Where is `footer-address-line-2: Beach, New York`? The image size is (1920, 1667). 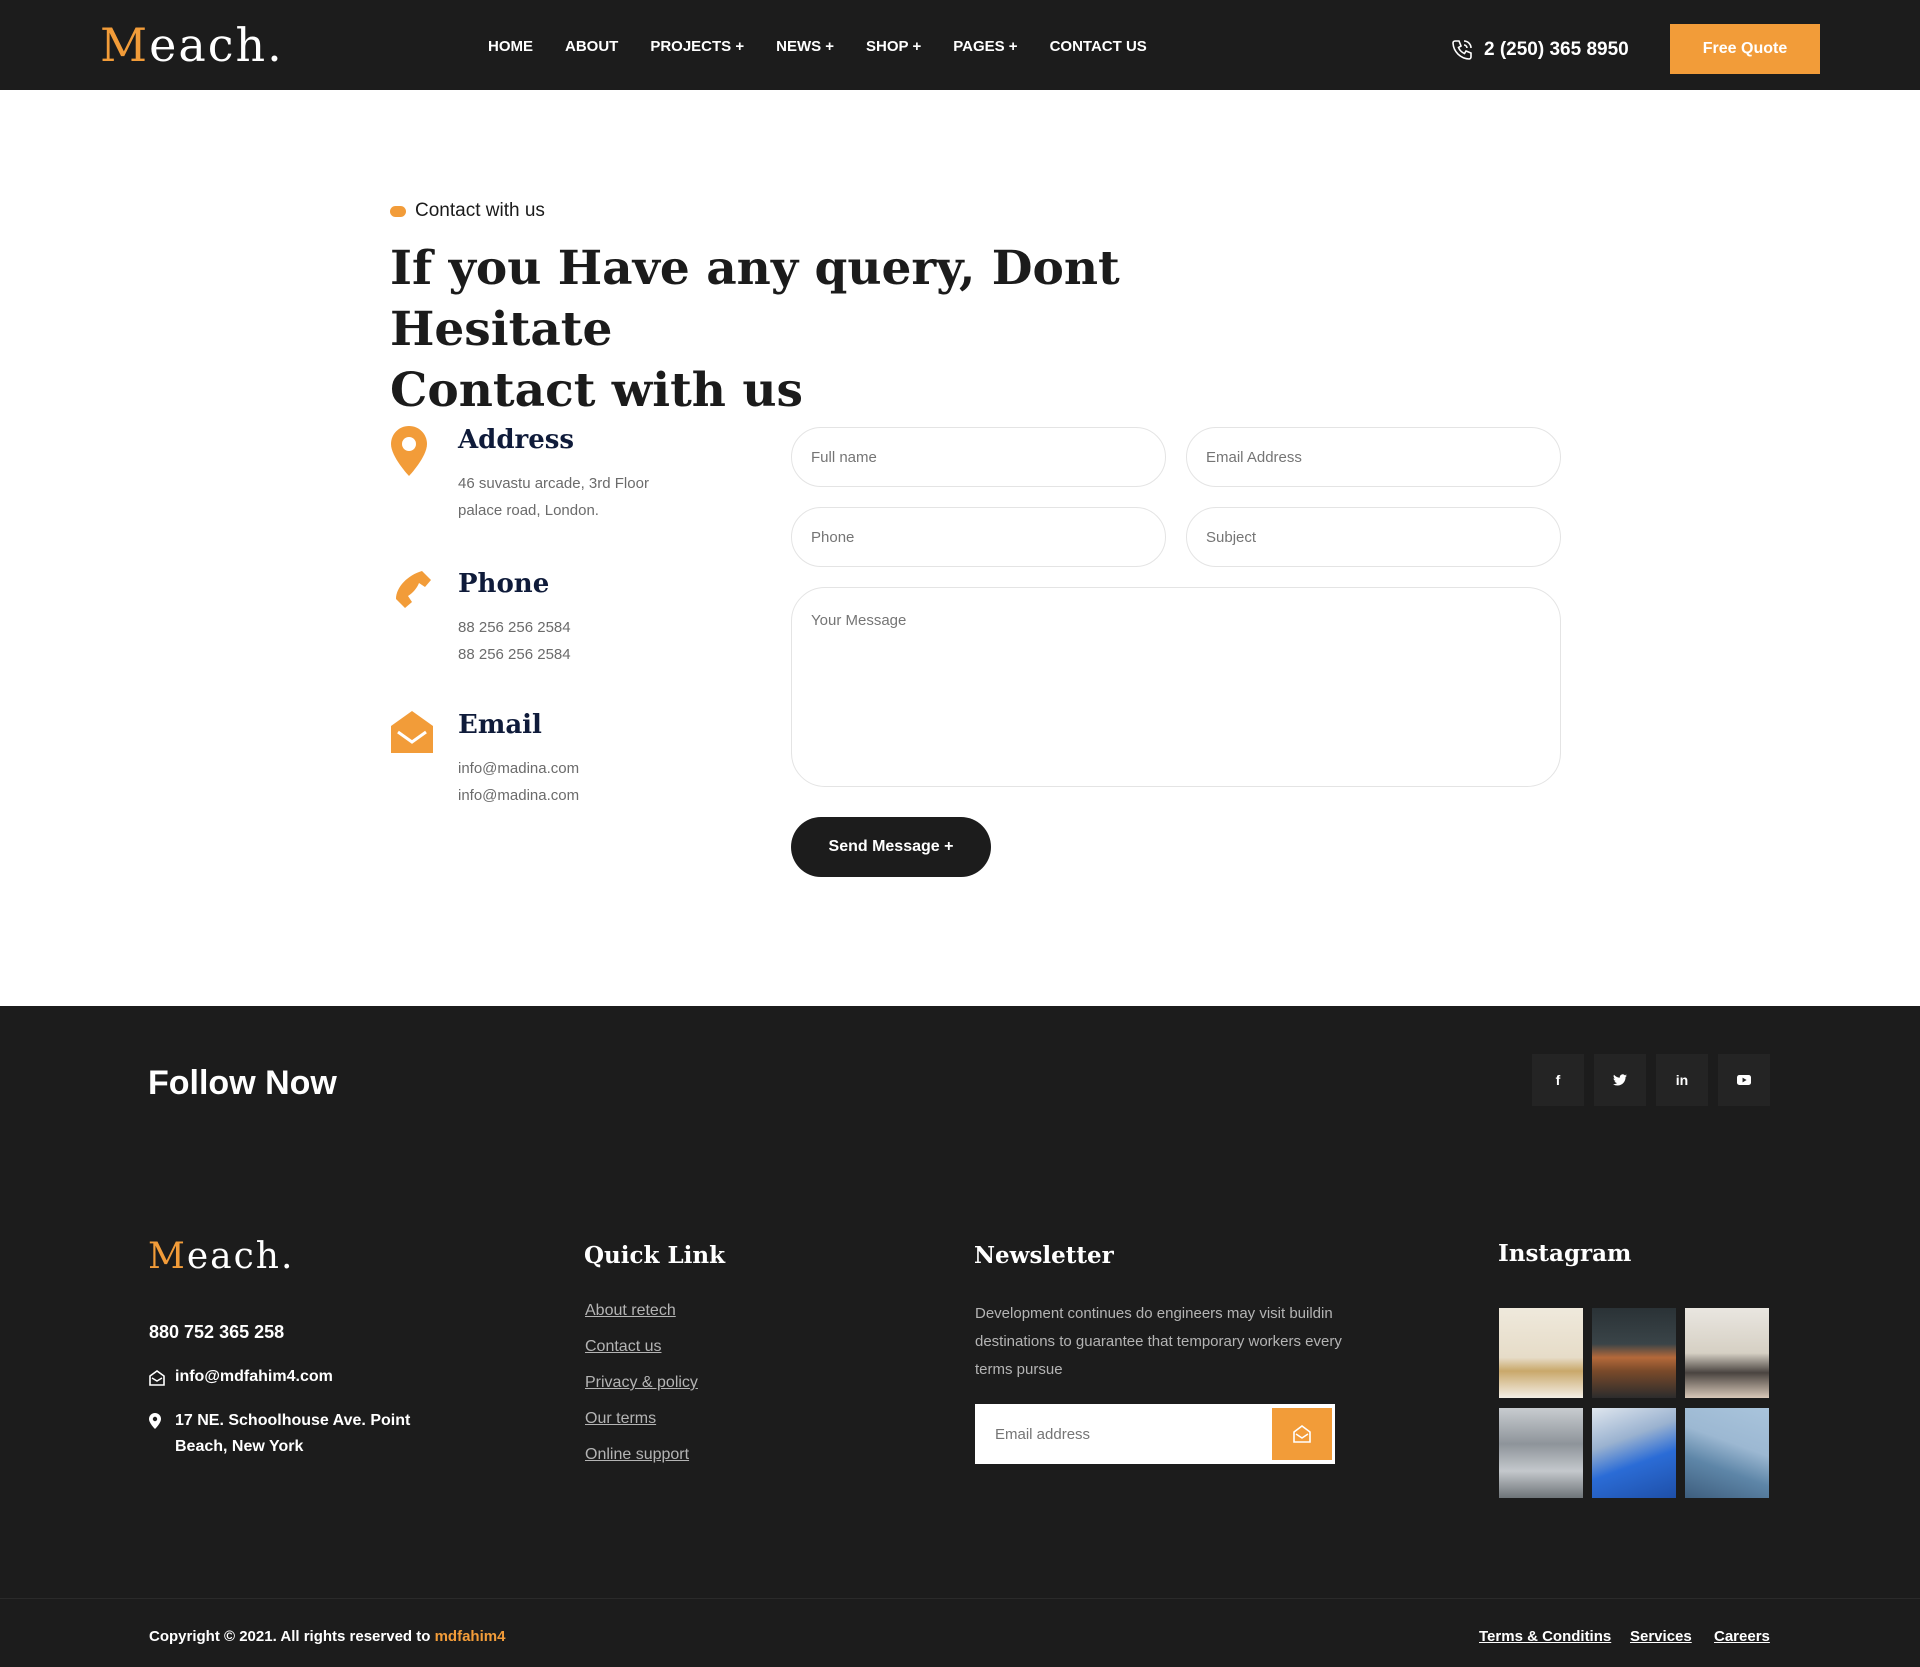 footer-address-line-2: Beach, New York is located at coordinates (239, 1446).